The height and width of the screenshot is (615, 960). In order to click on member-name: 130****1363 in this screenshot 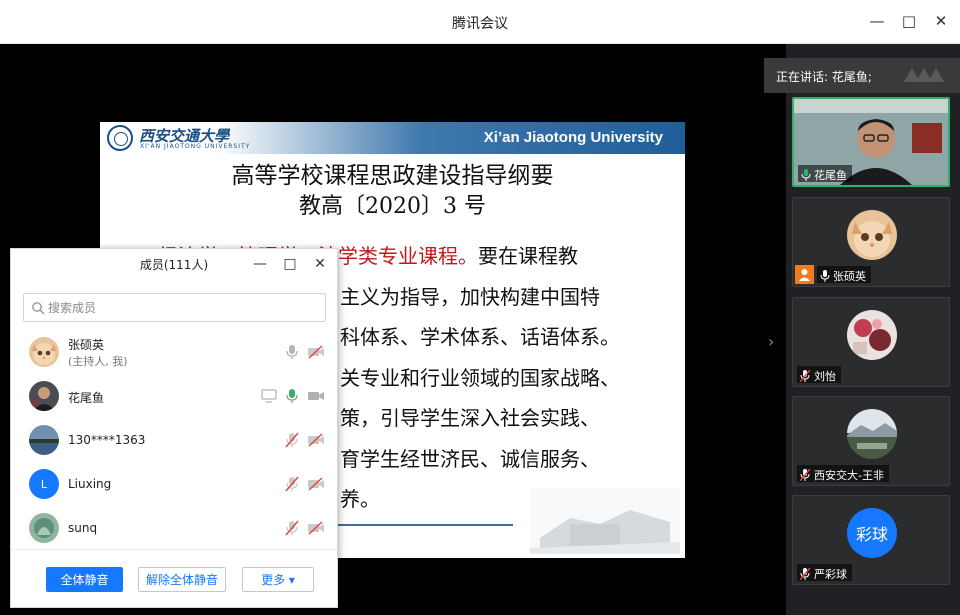, I will do `click(107, 440)`.